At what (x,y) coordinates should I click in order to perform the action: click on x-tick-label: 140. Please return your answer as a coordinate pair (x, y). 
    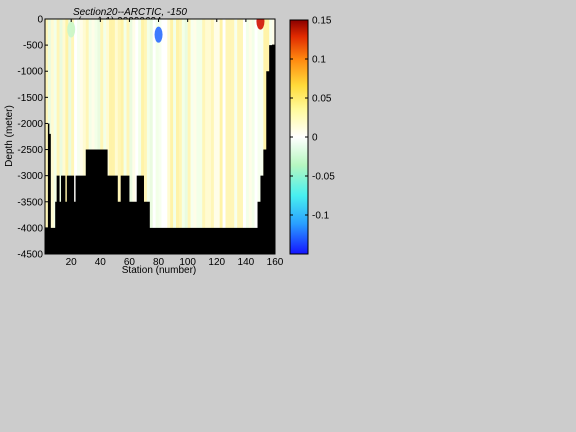
    Looking at the image, I should click on (246, 262).